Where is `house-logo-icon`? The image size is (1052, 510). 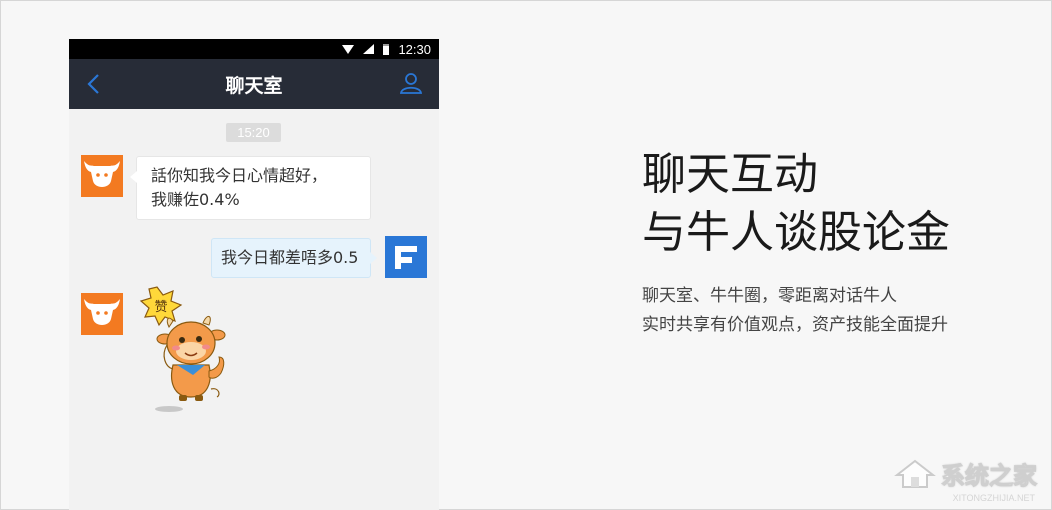
house-logo-icon is located at coordinates (915, 473).